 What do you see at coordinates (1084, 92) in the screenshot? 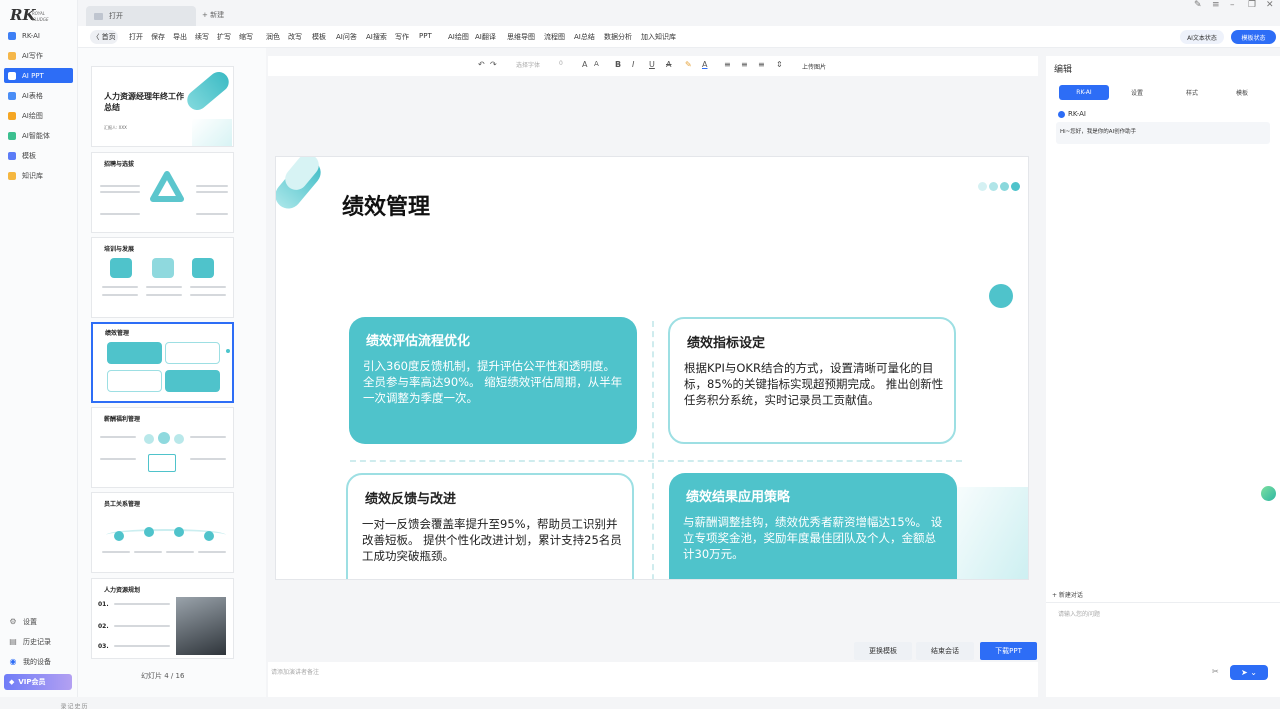
I see `tab-rk-ai: RK-AI` at bounding box center [1084, 92].